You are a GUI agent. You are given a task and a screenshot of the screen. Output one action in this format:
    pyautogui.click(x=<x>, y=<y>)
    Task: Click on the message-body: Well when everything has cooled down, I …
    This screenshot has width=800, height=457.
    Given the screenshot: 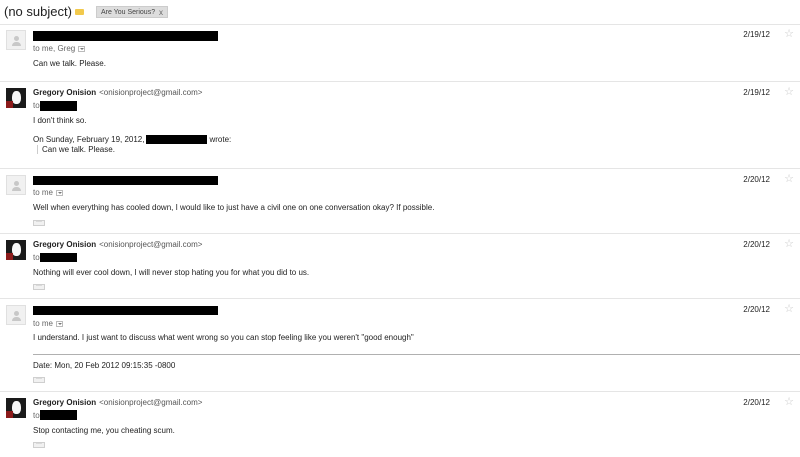 What is the action you would take?
    pyautogui.click(x=234, y=207)
    